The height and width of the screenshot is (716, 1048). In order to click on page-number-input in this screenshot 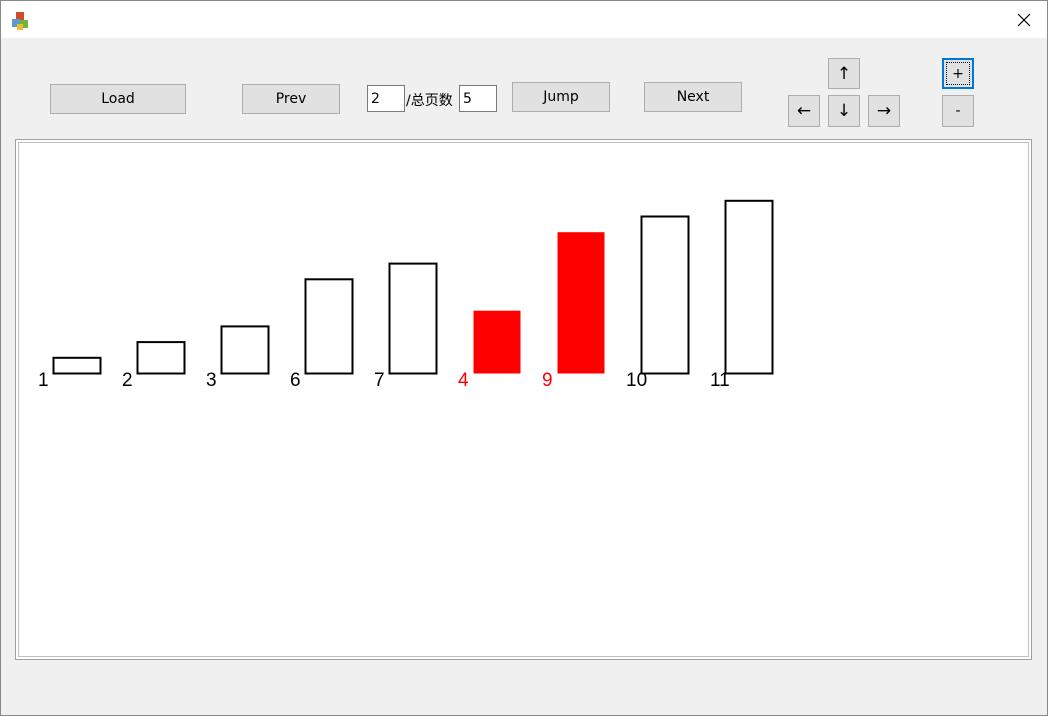, I will do `click(386, 98)`.